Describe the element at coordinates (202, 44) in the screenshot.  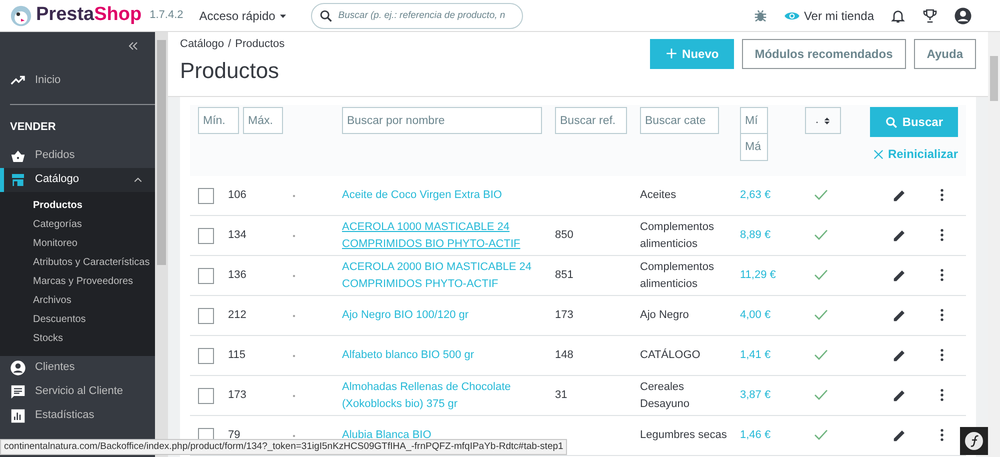
I see `breadcrumb-link: Catálogo` at that location.